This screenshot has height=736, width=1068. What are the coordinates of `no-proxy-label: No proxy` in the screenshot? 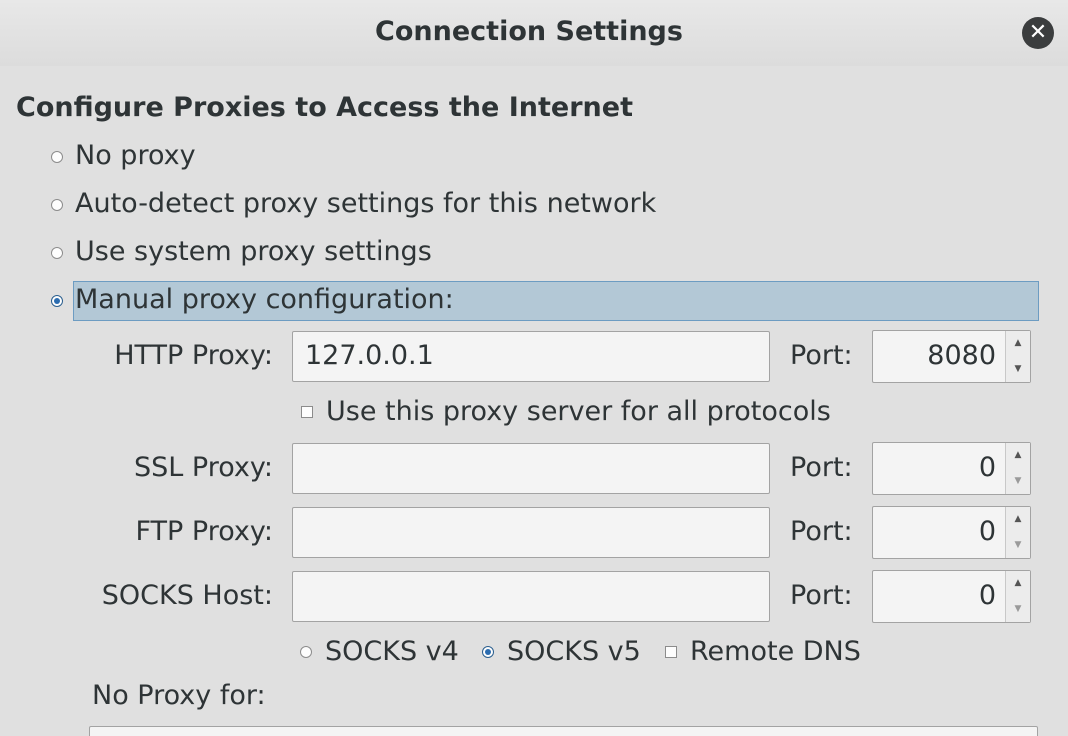 It's located at (135, 155).